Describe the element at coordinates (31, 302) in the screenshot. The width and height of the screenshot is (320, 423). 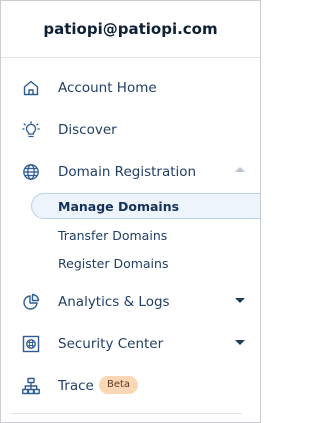
I see `pie-chart-icon` at that location.